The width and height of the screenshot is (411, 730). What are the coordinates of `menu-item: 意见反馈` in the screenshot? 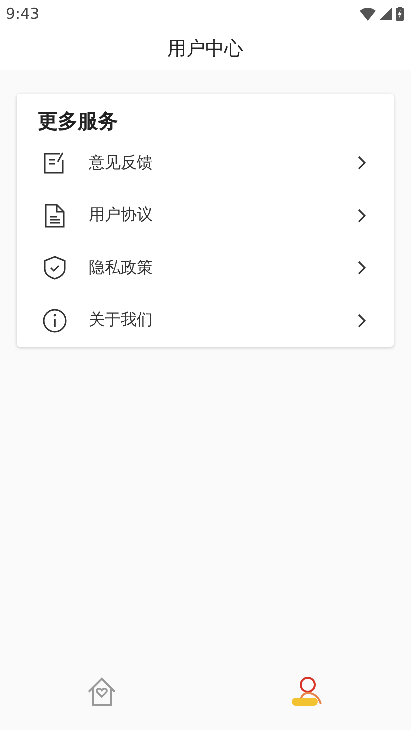 It's located at (205, 163).